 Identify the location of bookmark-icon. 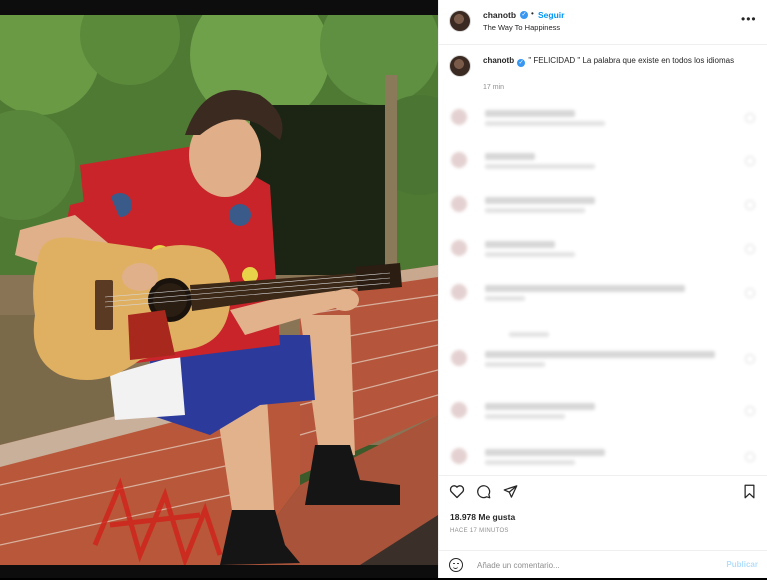
(749, 491).